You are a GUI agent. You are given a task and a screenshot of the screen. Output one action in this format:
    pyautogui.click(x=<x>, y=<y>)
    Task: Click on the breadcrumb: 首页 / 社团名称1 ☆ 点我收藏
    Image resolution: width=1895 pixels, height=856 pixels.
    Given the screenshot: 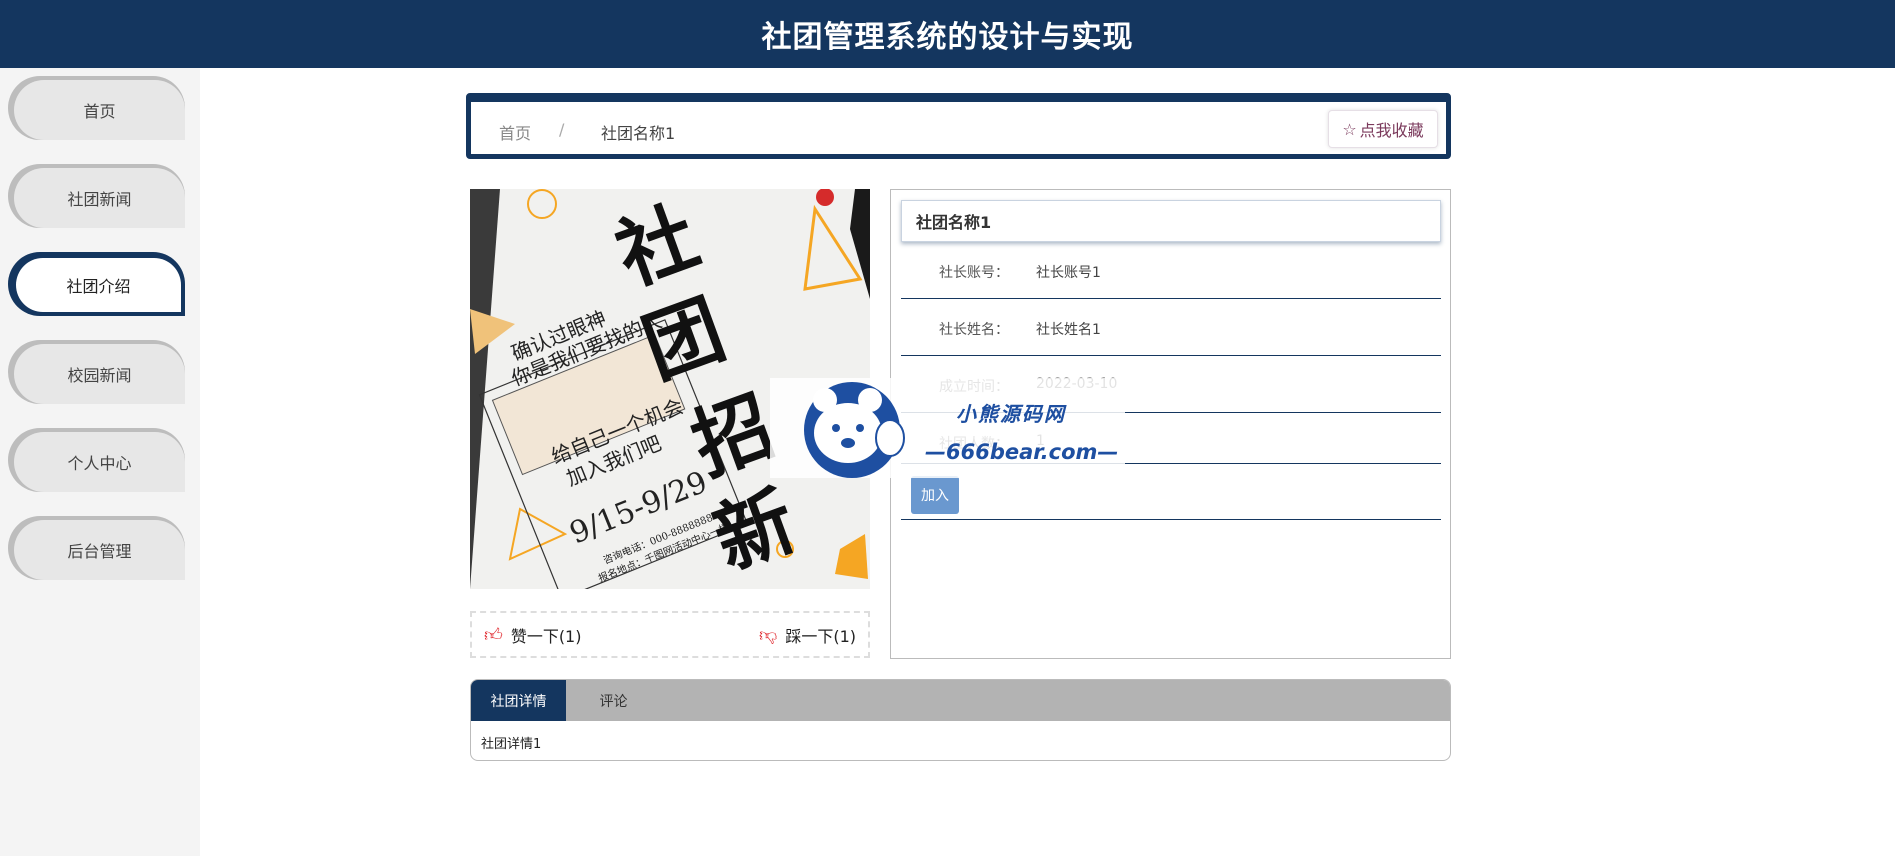 What is the action you would take?
    pyautogui.click(x=958, y=126)
    